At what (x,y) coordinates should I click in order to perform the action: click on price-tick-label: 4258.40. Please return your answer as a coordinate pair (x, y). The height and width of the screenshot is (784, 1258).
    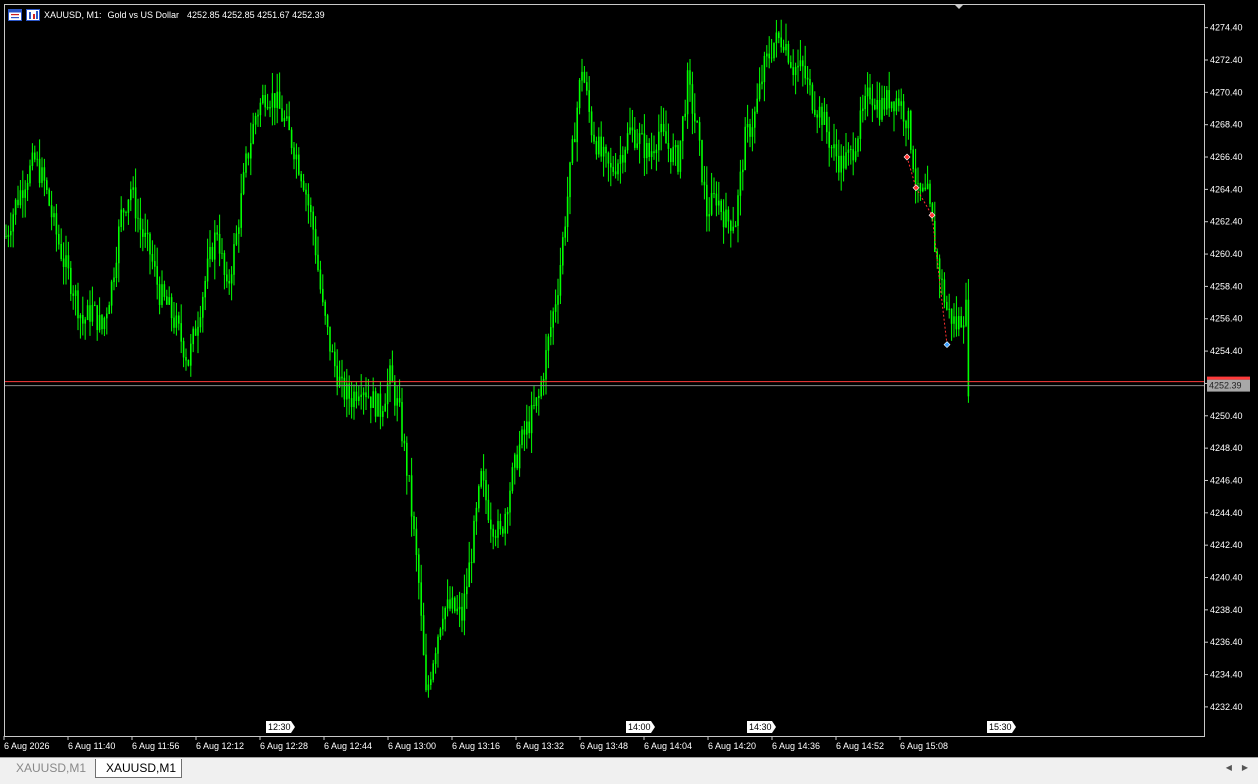
    Looking at the image, I should click on (1226, 286).